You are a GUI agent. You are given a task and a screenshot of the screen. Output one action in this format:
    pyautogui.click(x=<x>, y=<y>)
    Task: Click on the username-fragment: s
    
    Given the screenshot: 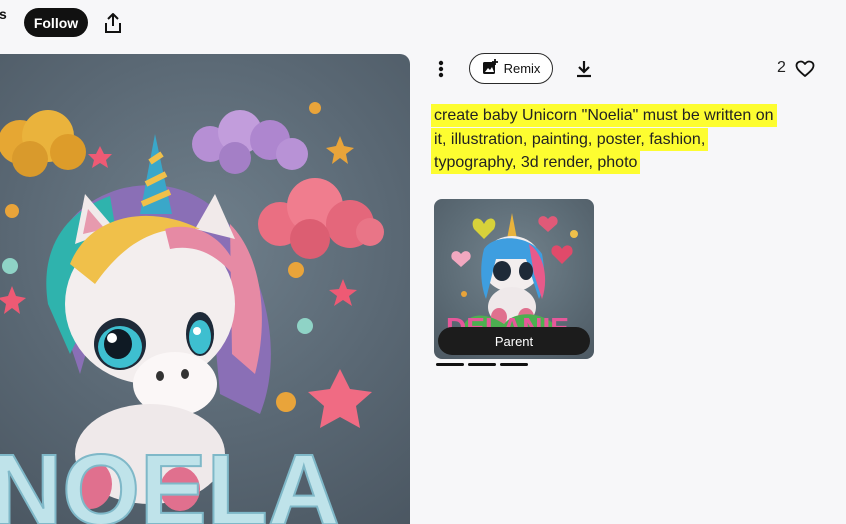 What is the action you would take?
    pyautogui.click(x=3, y=14)
    